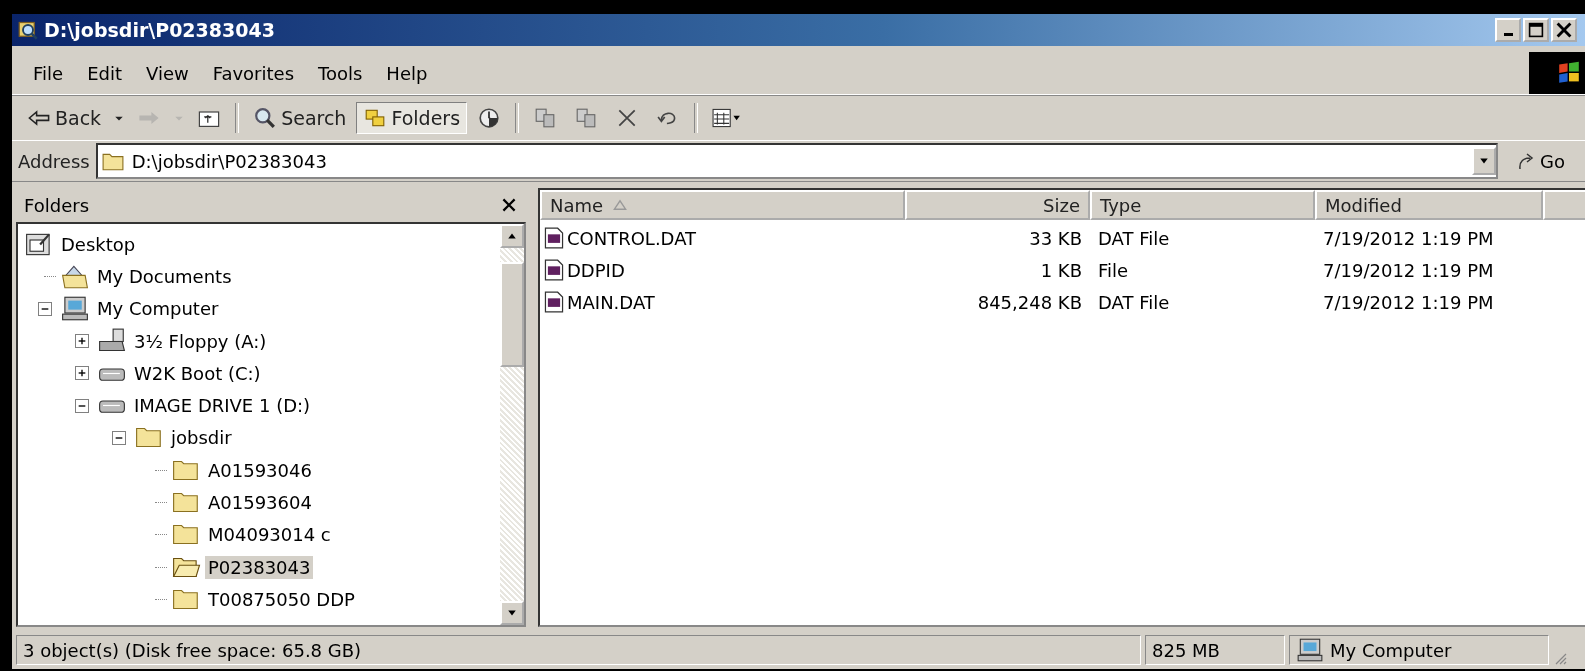  Describe the element at coordinates (407, 73) in the screenshot. I see `menu-item: Help` at that location.